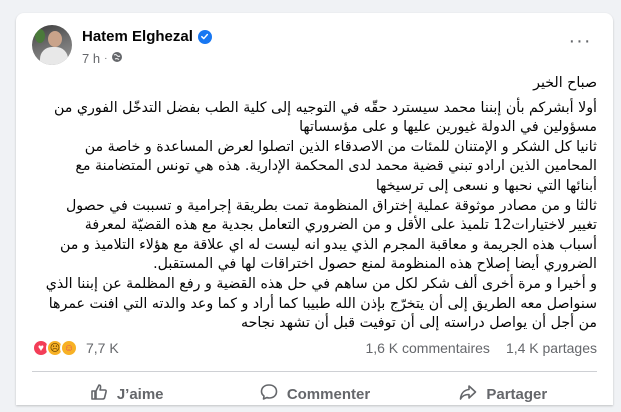  What do you see at coordinates (140, 394) in the screenshot?
I see `like-label: J’aime` at bounding box center [140, 394].